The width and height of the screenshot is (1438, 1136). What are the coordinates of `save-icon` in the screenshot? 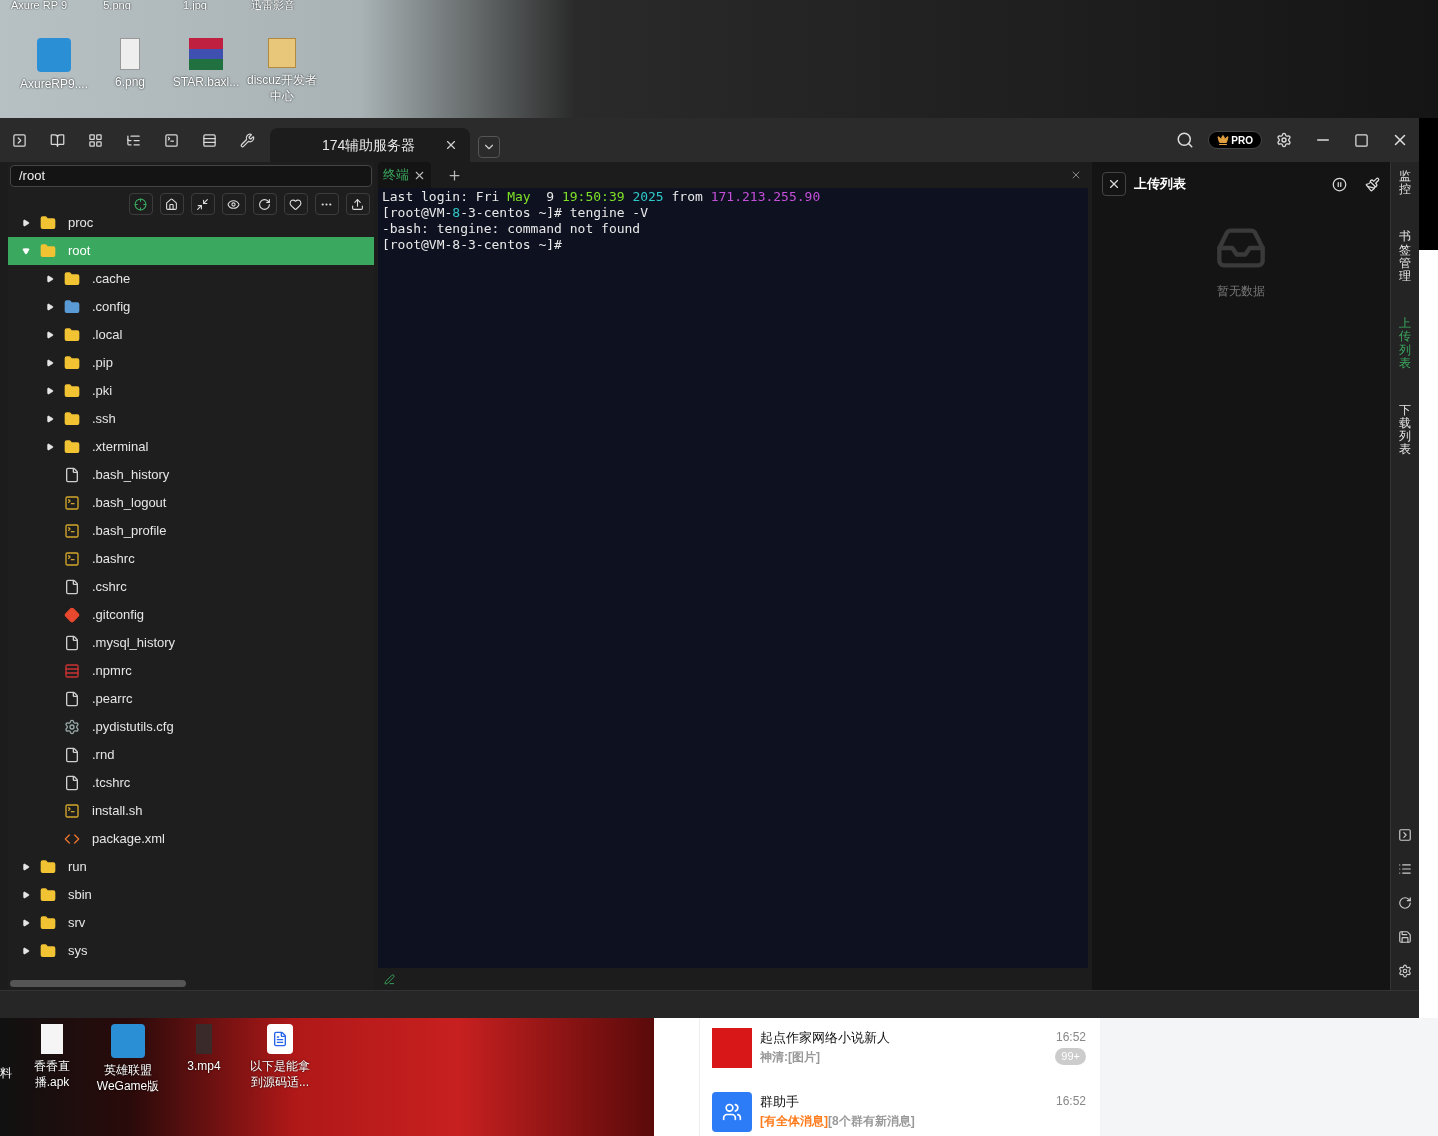 It's located at (1405, 937).